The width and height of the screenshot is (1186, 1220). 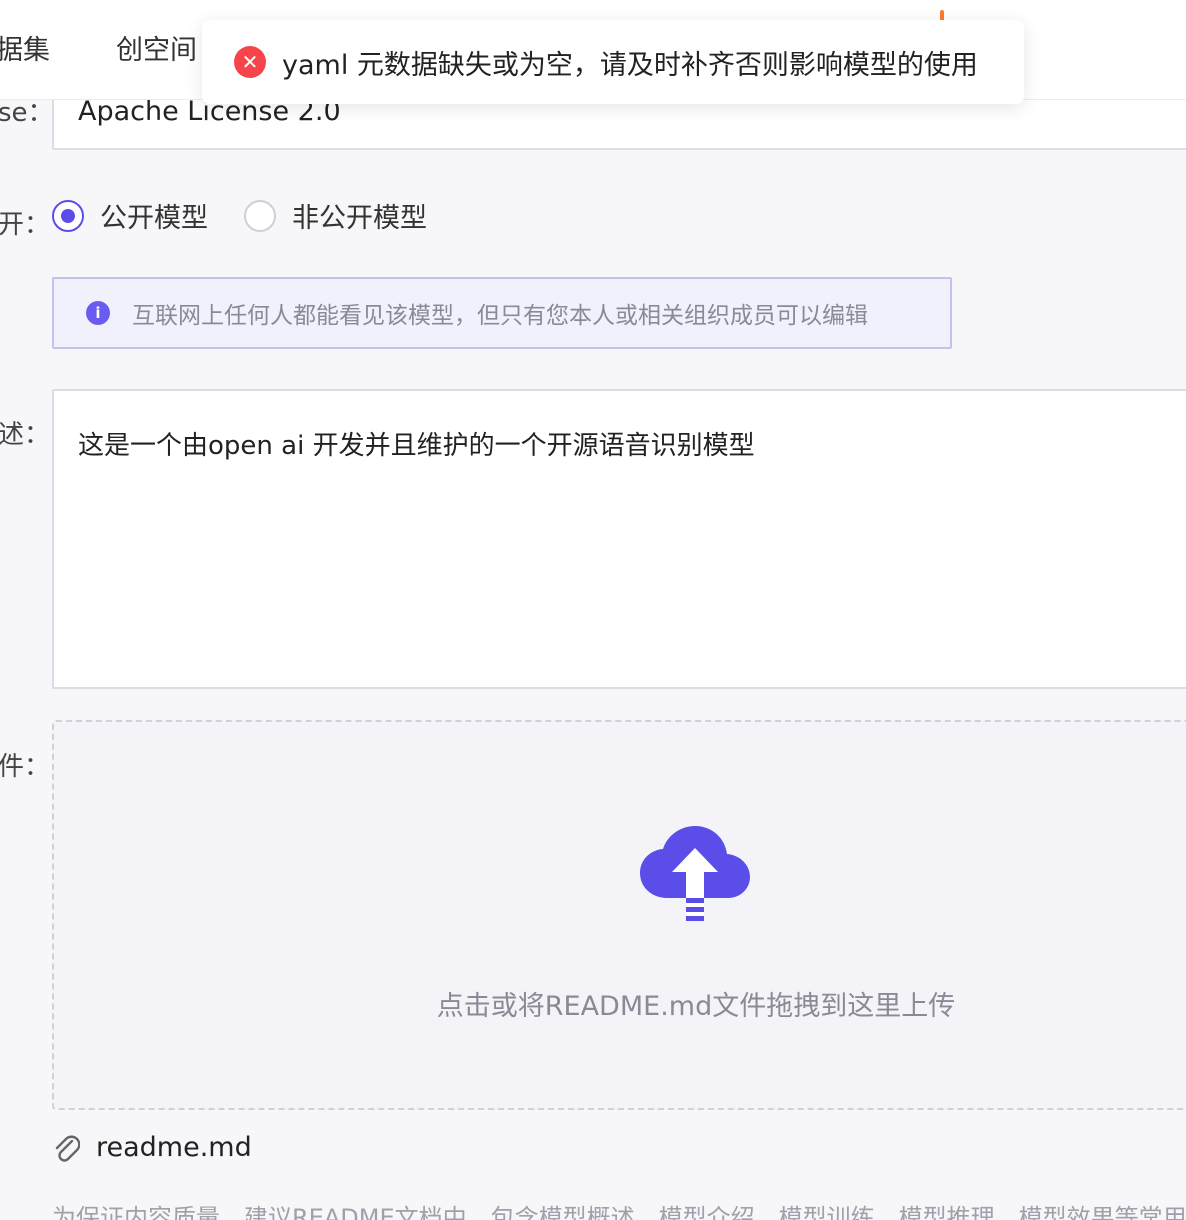 What do you see at coordinates (25, 767) in the screenshot?
I see `readme-label: 件：` at bounding box center [25, 767].